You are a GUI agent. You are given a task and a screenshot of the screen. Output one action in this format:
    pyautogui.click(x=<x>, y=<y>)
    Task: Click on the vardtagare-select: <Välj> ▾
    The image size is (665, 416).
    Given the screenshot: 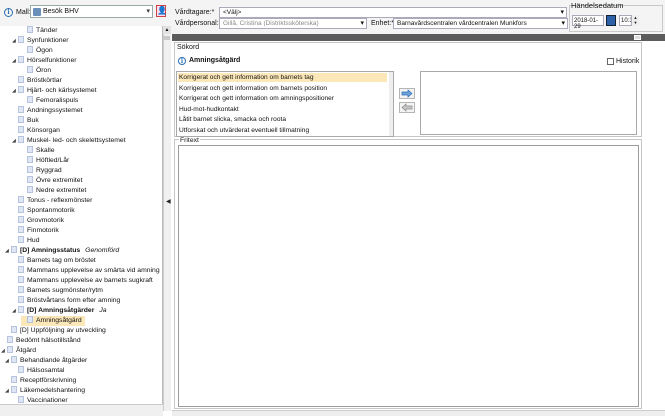 What is the action you would take?
    pyautogui.click(x=393, y=12)
    